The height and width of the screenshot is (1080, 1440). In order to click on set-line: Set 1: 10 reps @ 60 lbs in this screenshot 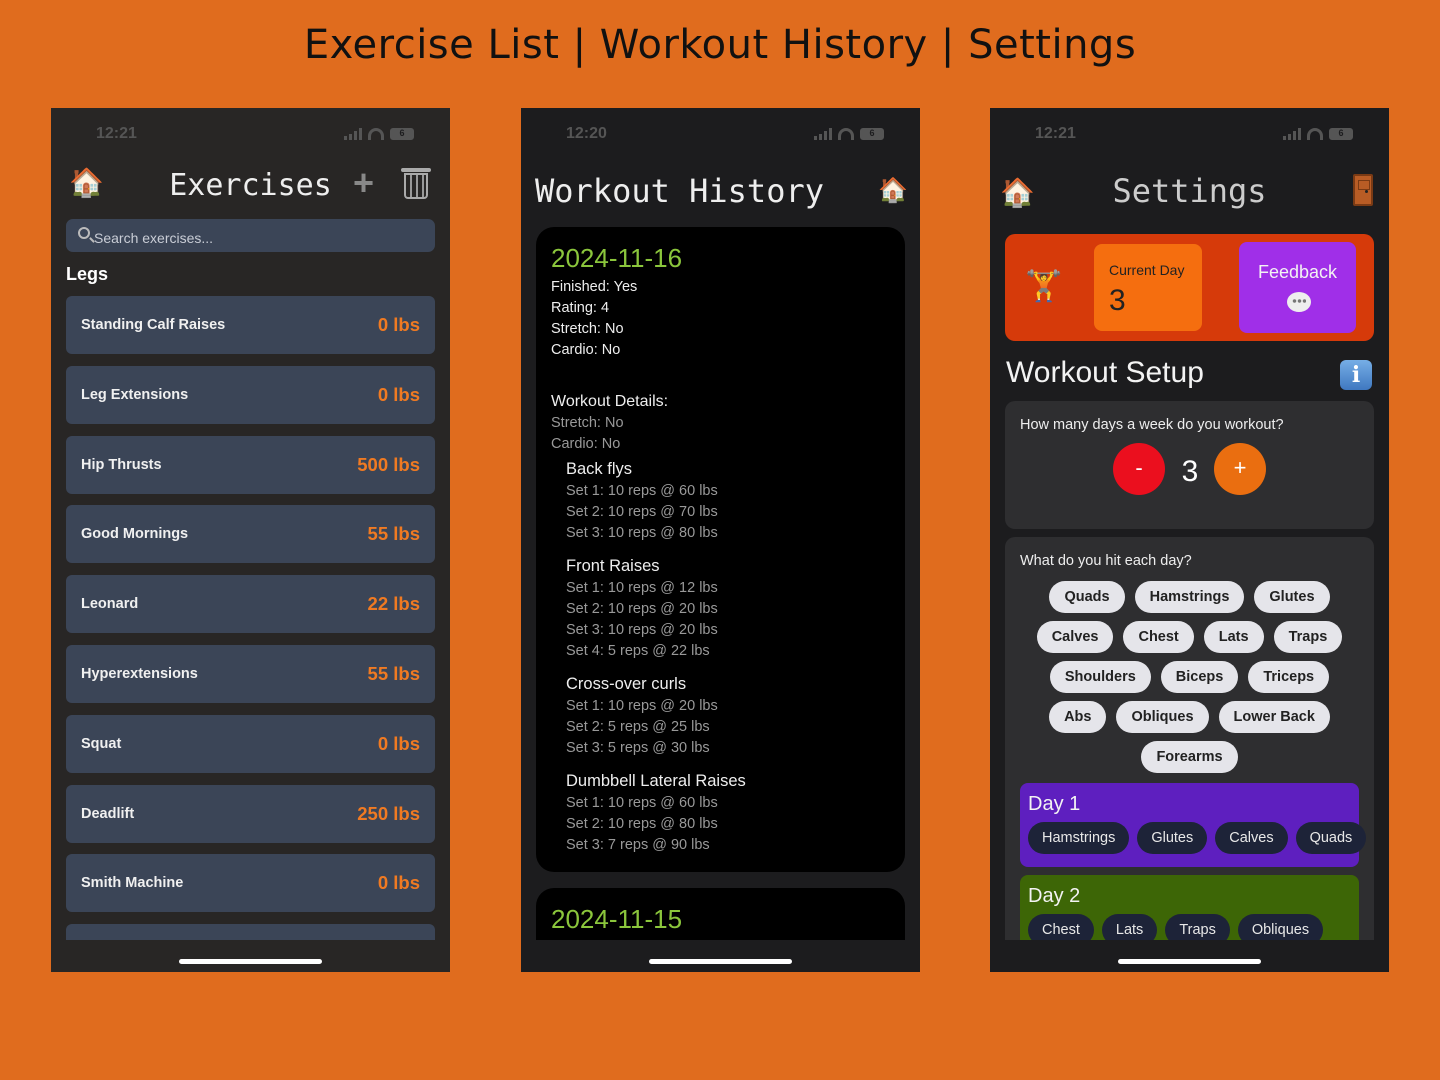, I will do `click(642, 803)`.